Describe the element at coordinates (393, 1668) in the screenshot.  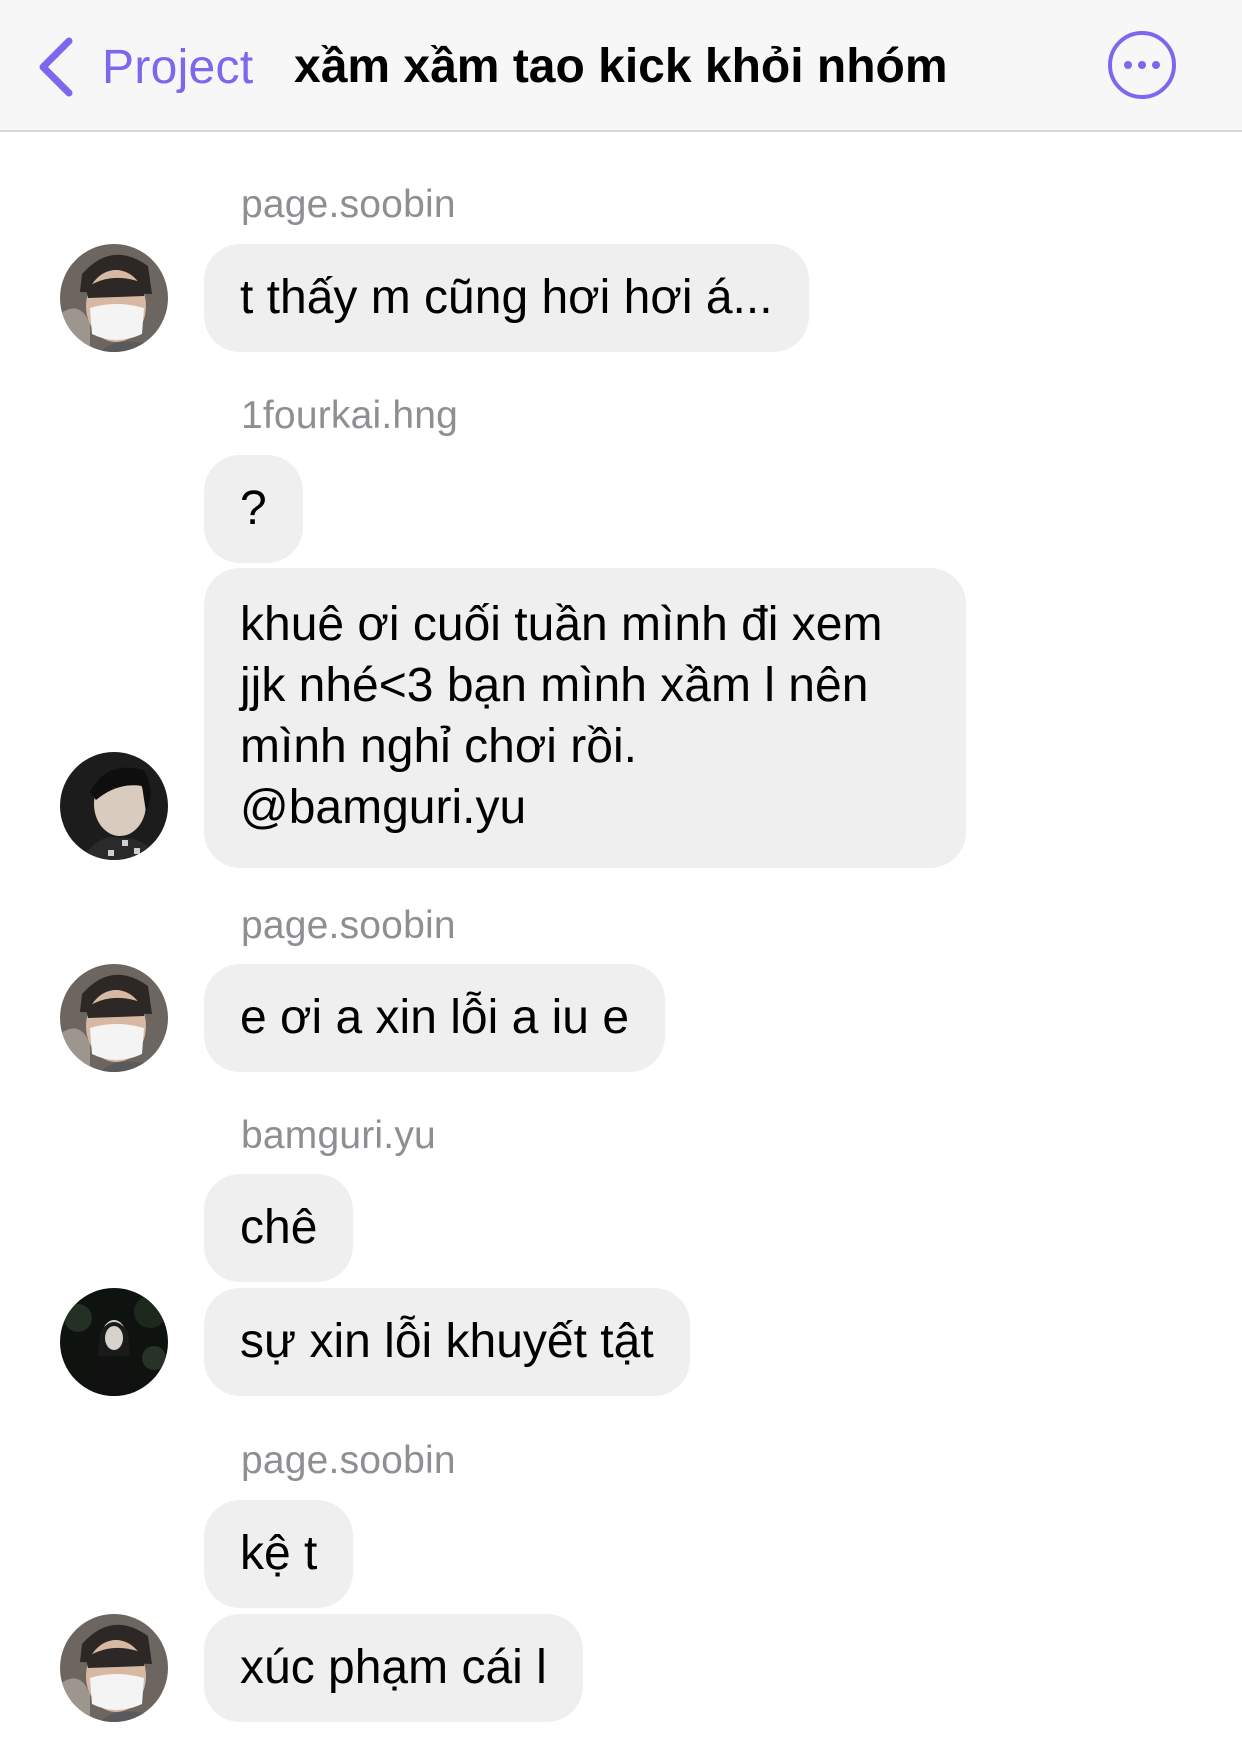
I see `message-bubble: xúc phạm cái l` at that location.